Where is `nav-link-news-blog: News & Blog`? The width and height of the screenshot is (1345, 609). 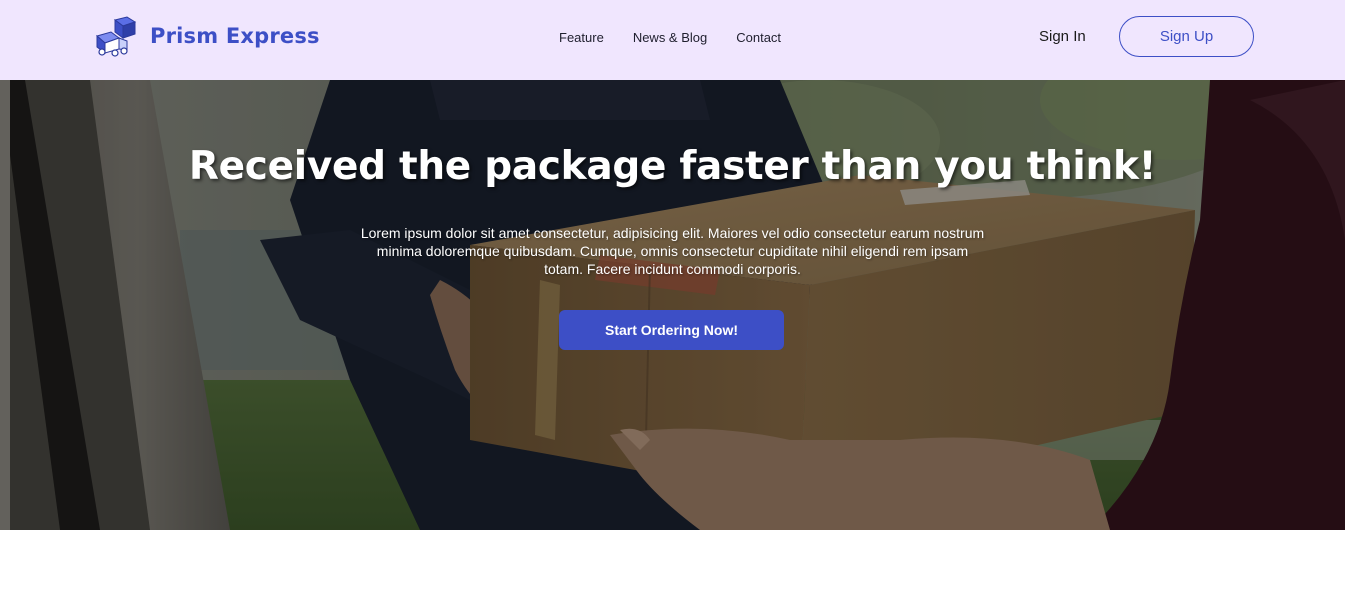
nav-link-news-blog: News & Blog is located at coordinates (670, 37).